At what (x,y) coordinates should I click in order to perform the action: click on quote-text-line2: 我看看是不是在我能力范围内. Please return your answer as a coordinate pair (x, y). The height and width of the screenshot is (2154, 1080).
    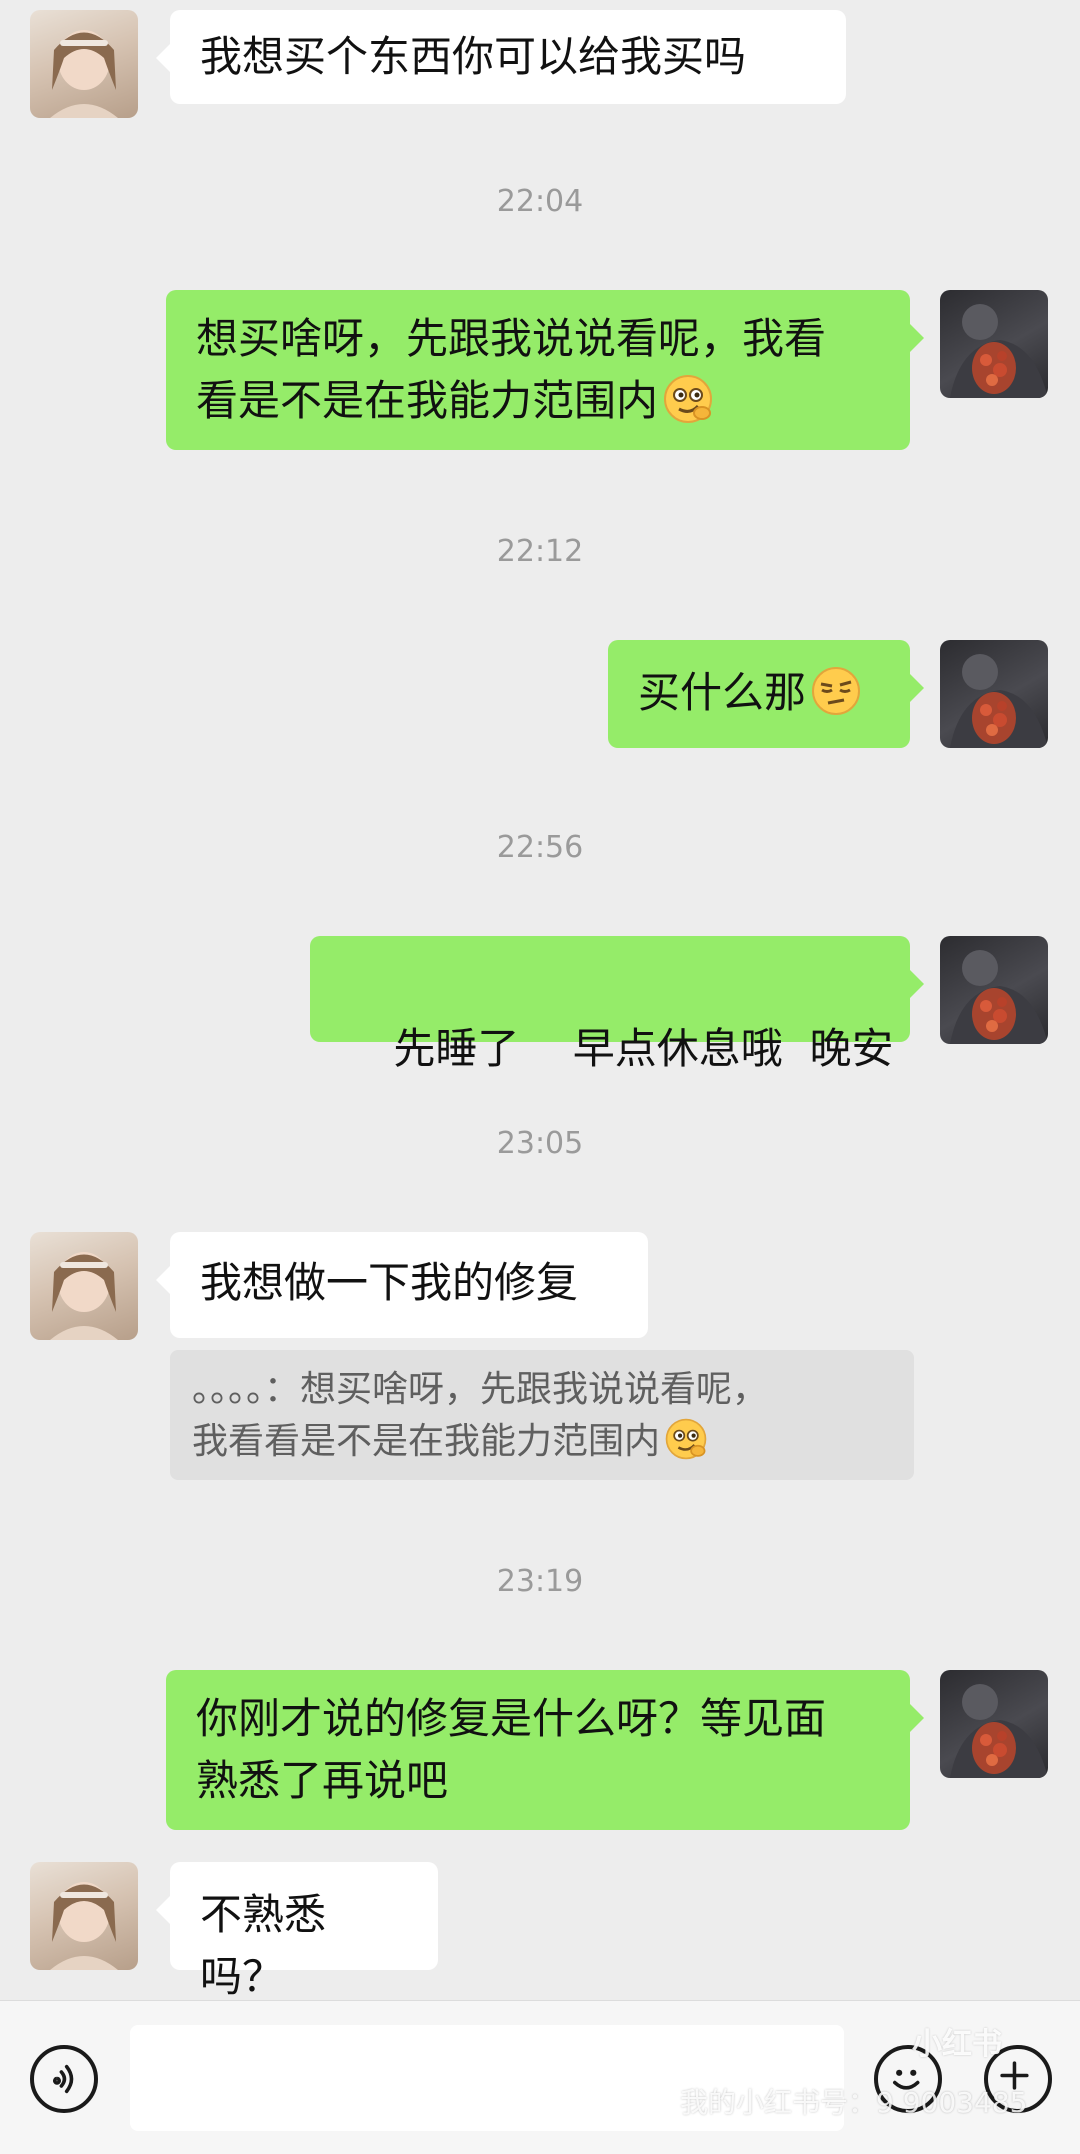
    Looking at the image, I should click on (542, 1442).